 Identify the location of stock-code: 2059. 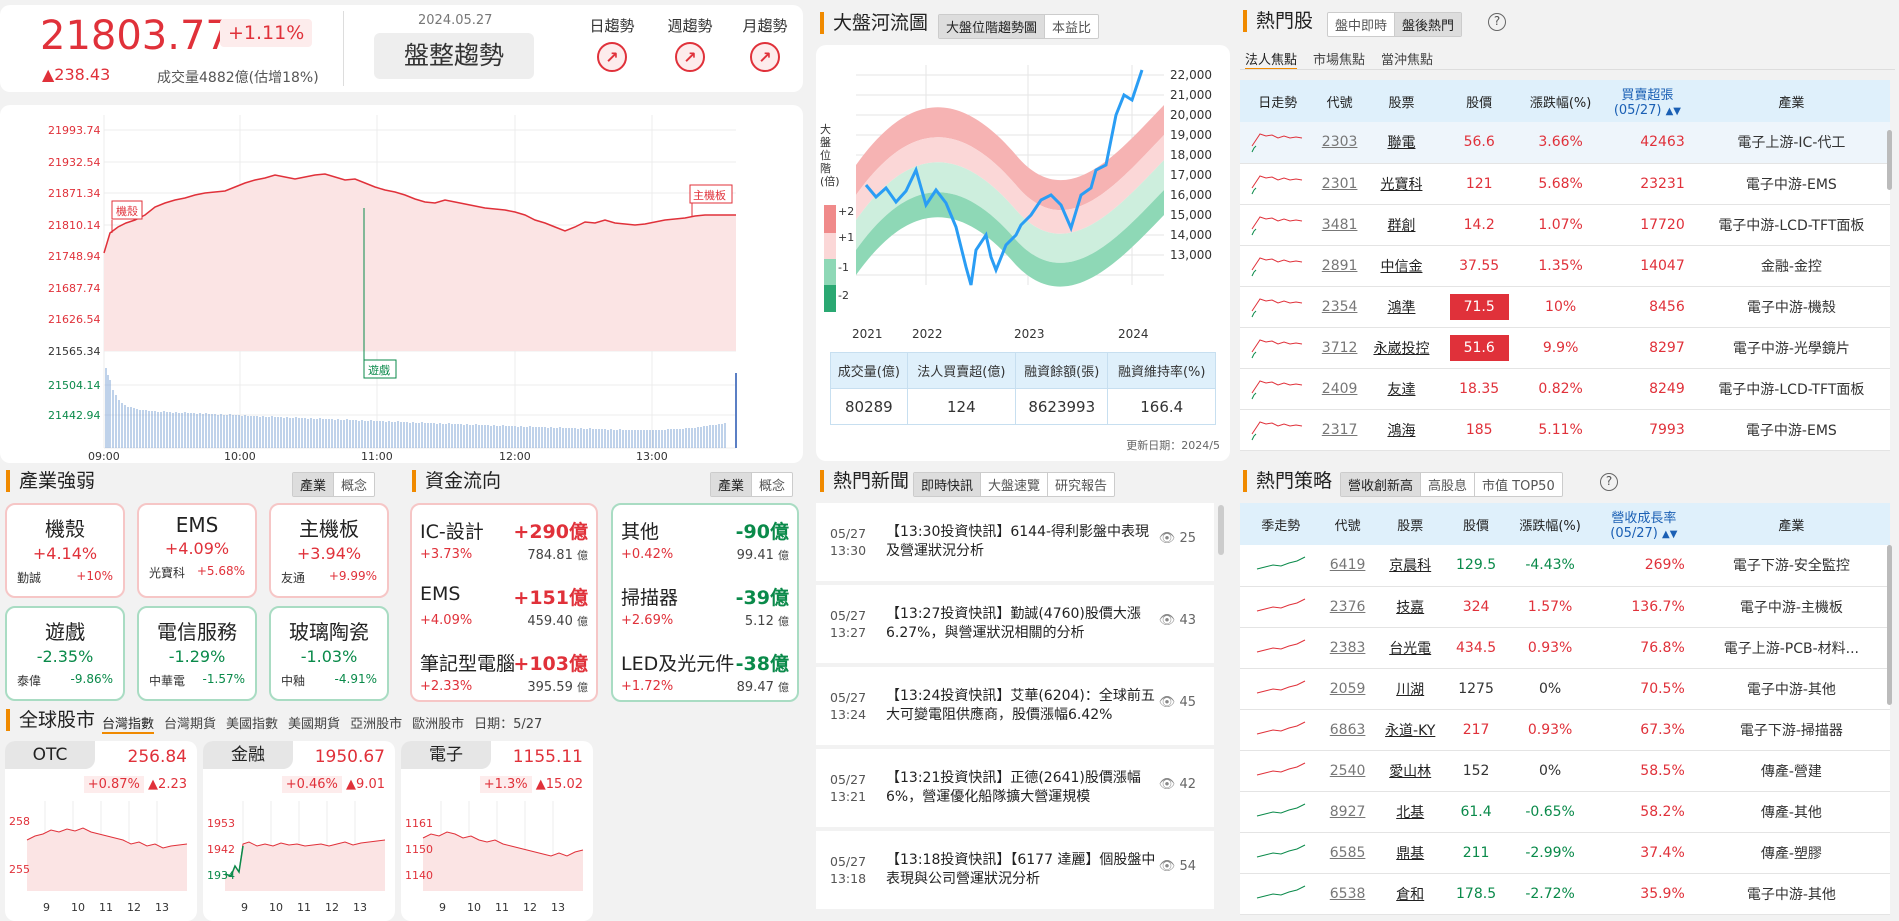
(1347, 689).